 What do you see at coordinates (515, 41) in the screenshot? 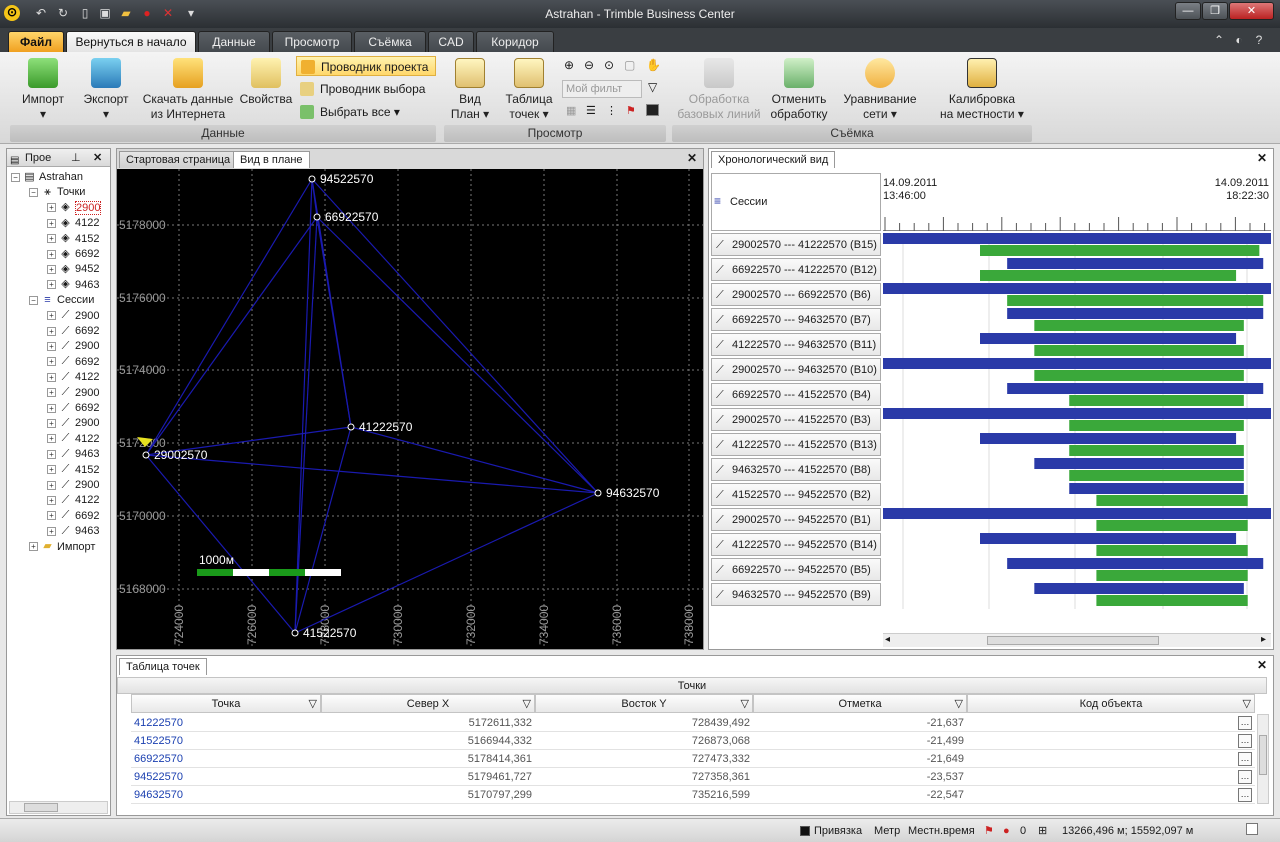
I see `tab-corridor: Коридор` at bounding box center [515, 41].